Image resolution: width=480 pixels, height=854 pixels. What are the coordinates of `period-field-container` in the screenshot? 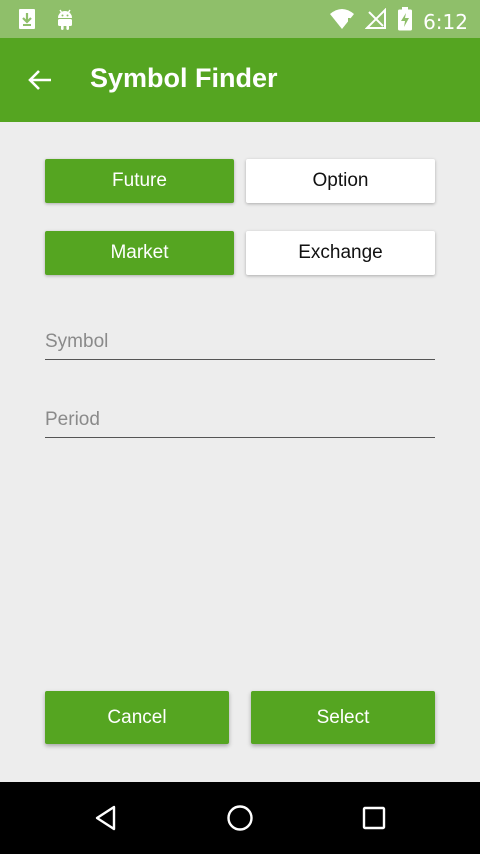 It's located at (240, 420).